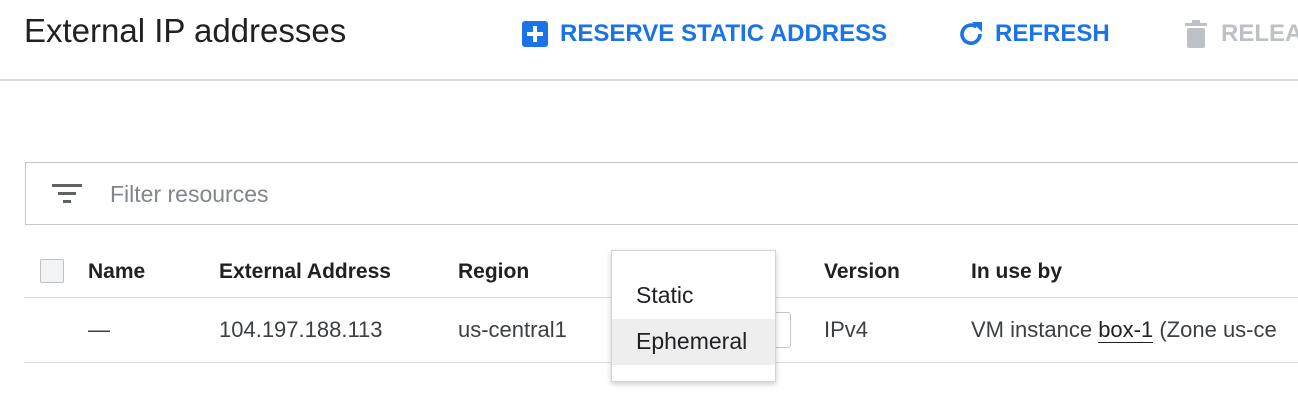 The width and height of the screenshot is (1298, 414). What do you see at coordinates (410, 194) in the screenshot?
I see `filter-input` at bounding box center [410, 194].